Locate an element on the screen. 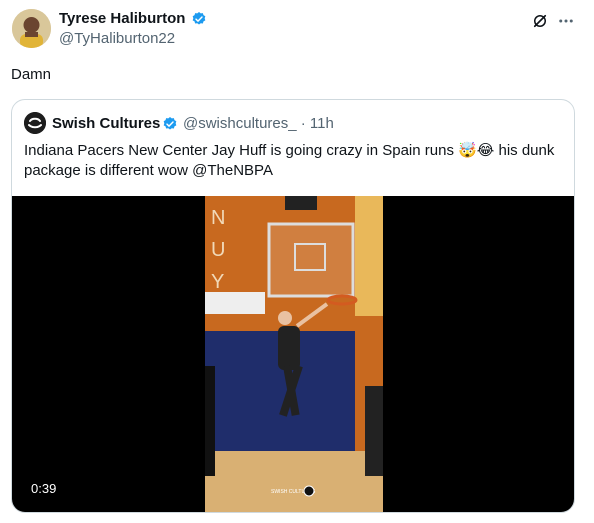 The width and height of the screenshot is (594, 523). author-avatar is located at coordinates (31, 28).